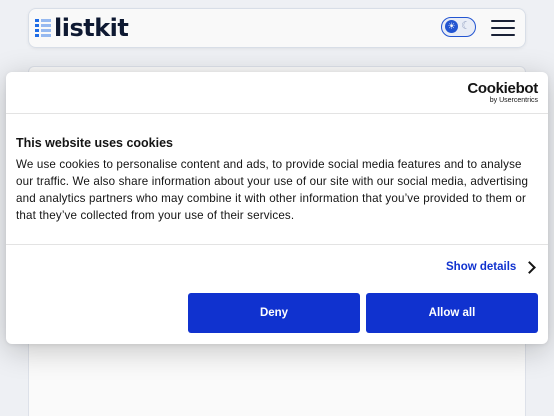 The height and width of the screenshot is (416, 554). What do you see at coordinates (95, 143) in the screenshot?
I see `cookie-title: This website uses cookies` at bounding box center [95, 143].